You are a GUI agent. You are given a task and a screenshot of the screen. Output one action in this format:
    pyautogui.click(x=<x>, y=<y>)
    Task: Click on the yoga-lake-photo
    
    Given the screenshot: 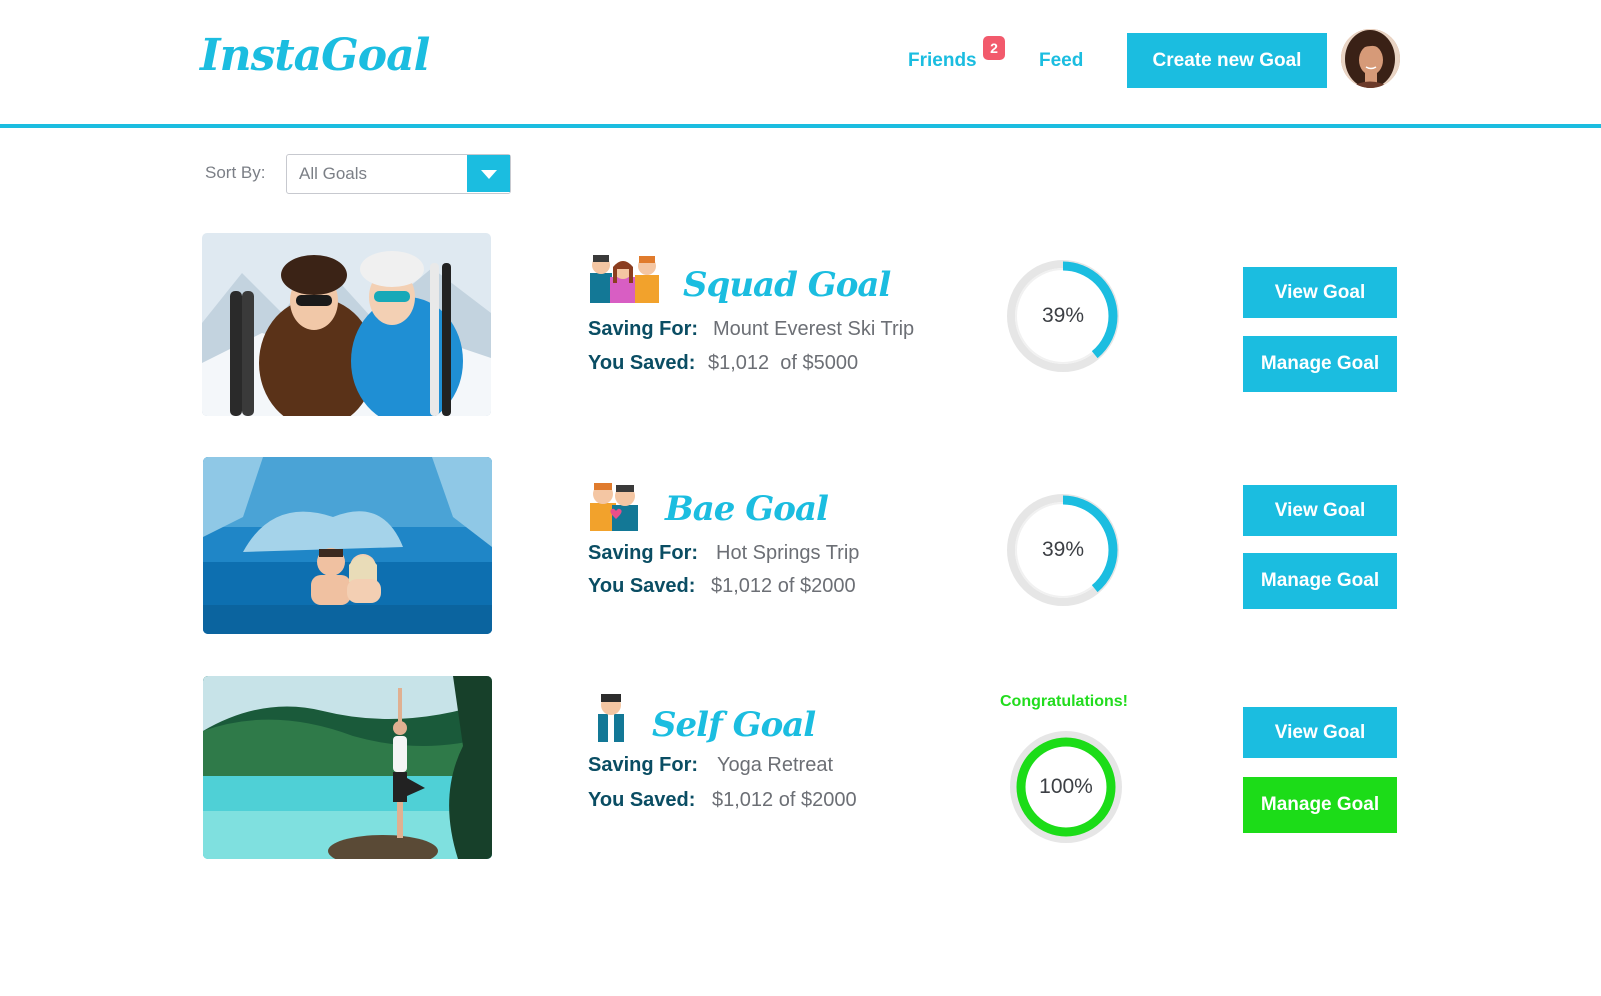 What is the action you would take?
    pyautogui.click(x=347, y=767)
    